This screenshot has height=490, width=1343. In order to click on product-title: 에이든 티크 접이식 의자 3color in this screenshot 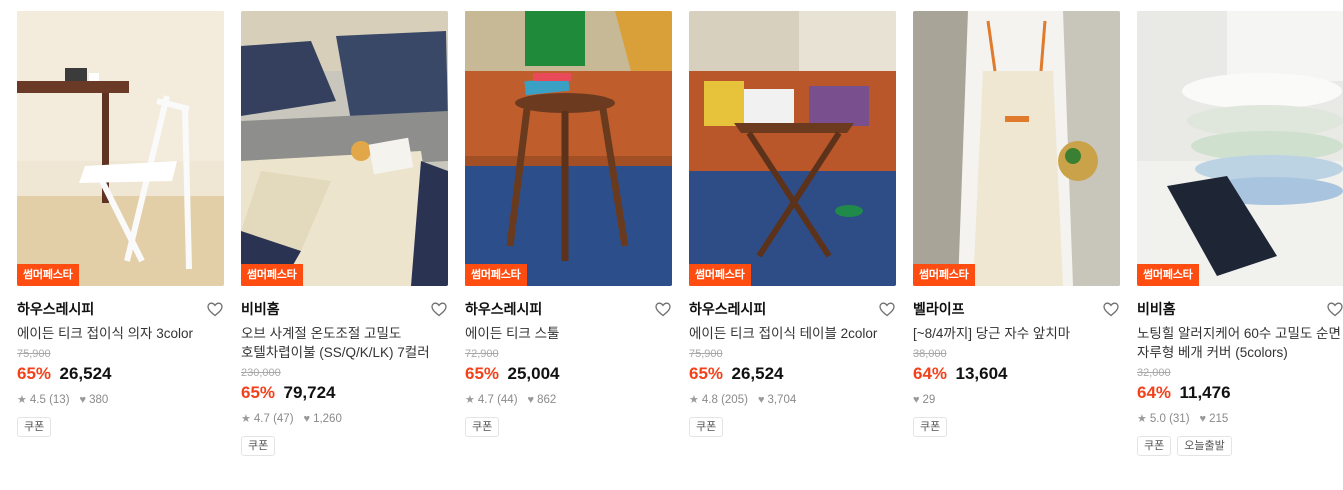, I will do `click(120, 333)`.